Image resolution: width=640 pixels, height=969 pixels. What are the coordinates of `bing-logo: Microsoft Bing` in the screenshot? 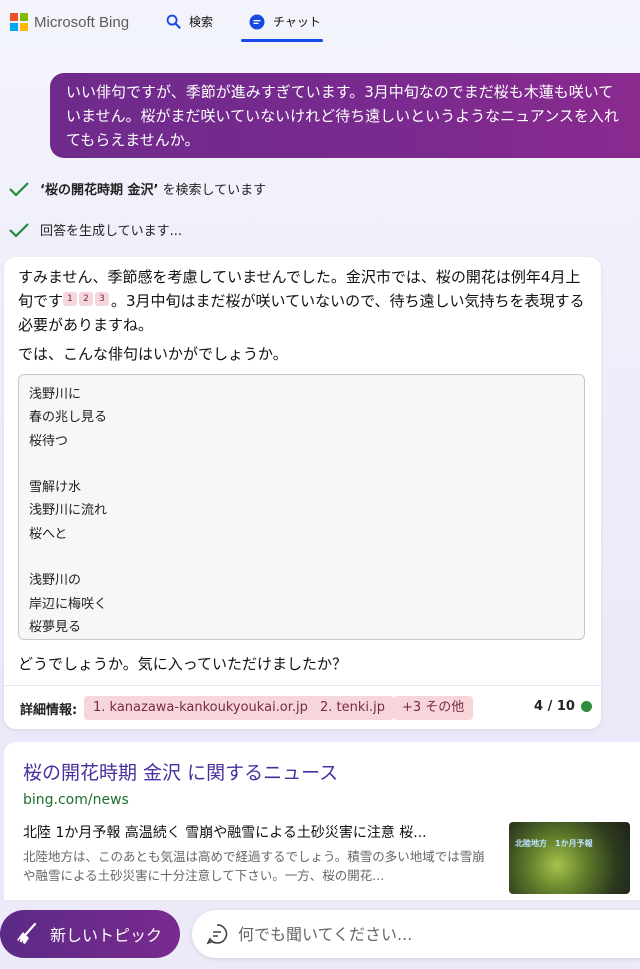 It's located at (69, 22).